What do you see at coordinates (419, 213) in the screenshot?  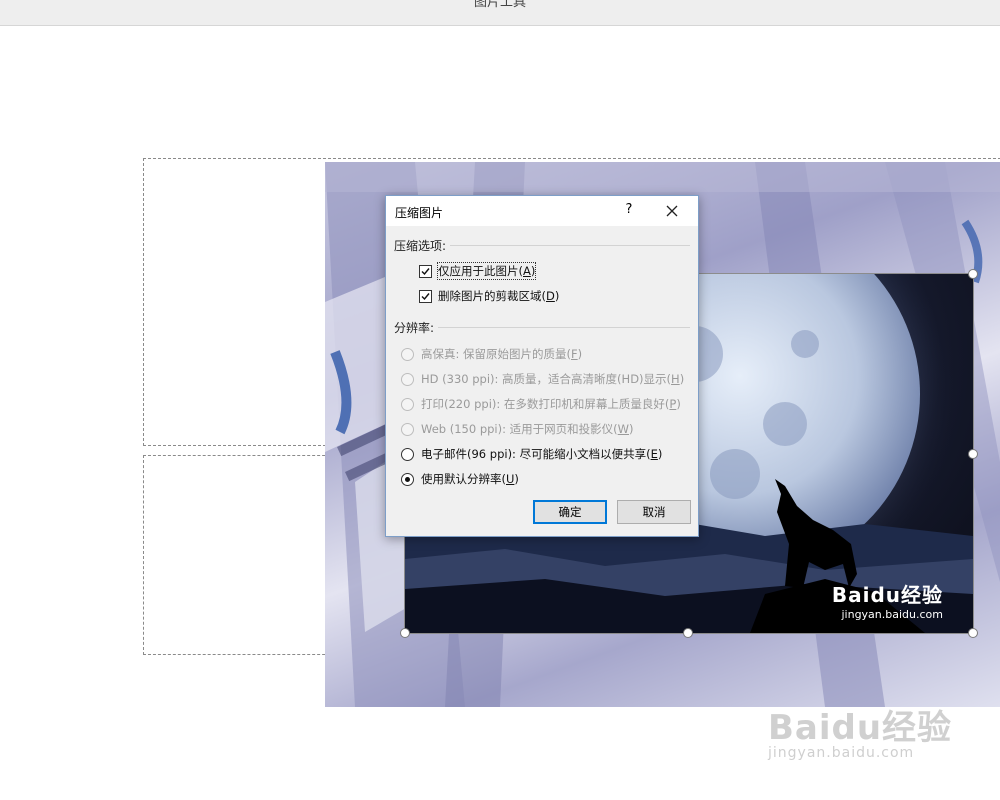 I see `dialog-title: 压缩图片` at bounding box center [419, 213].